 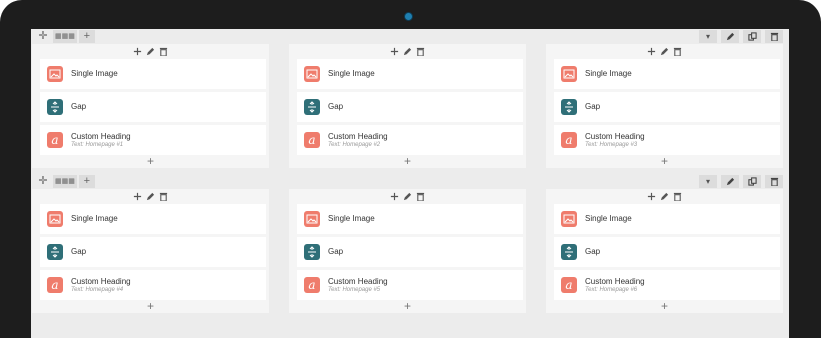 What do you see at coordinates (667, 140) in the screenshot?
I see `element-custom-heading: a Custom Heading Text: Homepage #3` at bounding box center [667, 140].